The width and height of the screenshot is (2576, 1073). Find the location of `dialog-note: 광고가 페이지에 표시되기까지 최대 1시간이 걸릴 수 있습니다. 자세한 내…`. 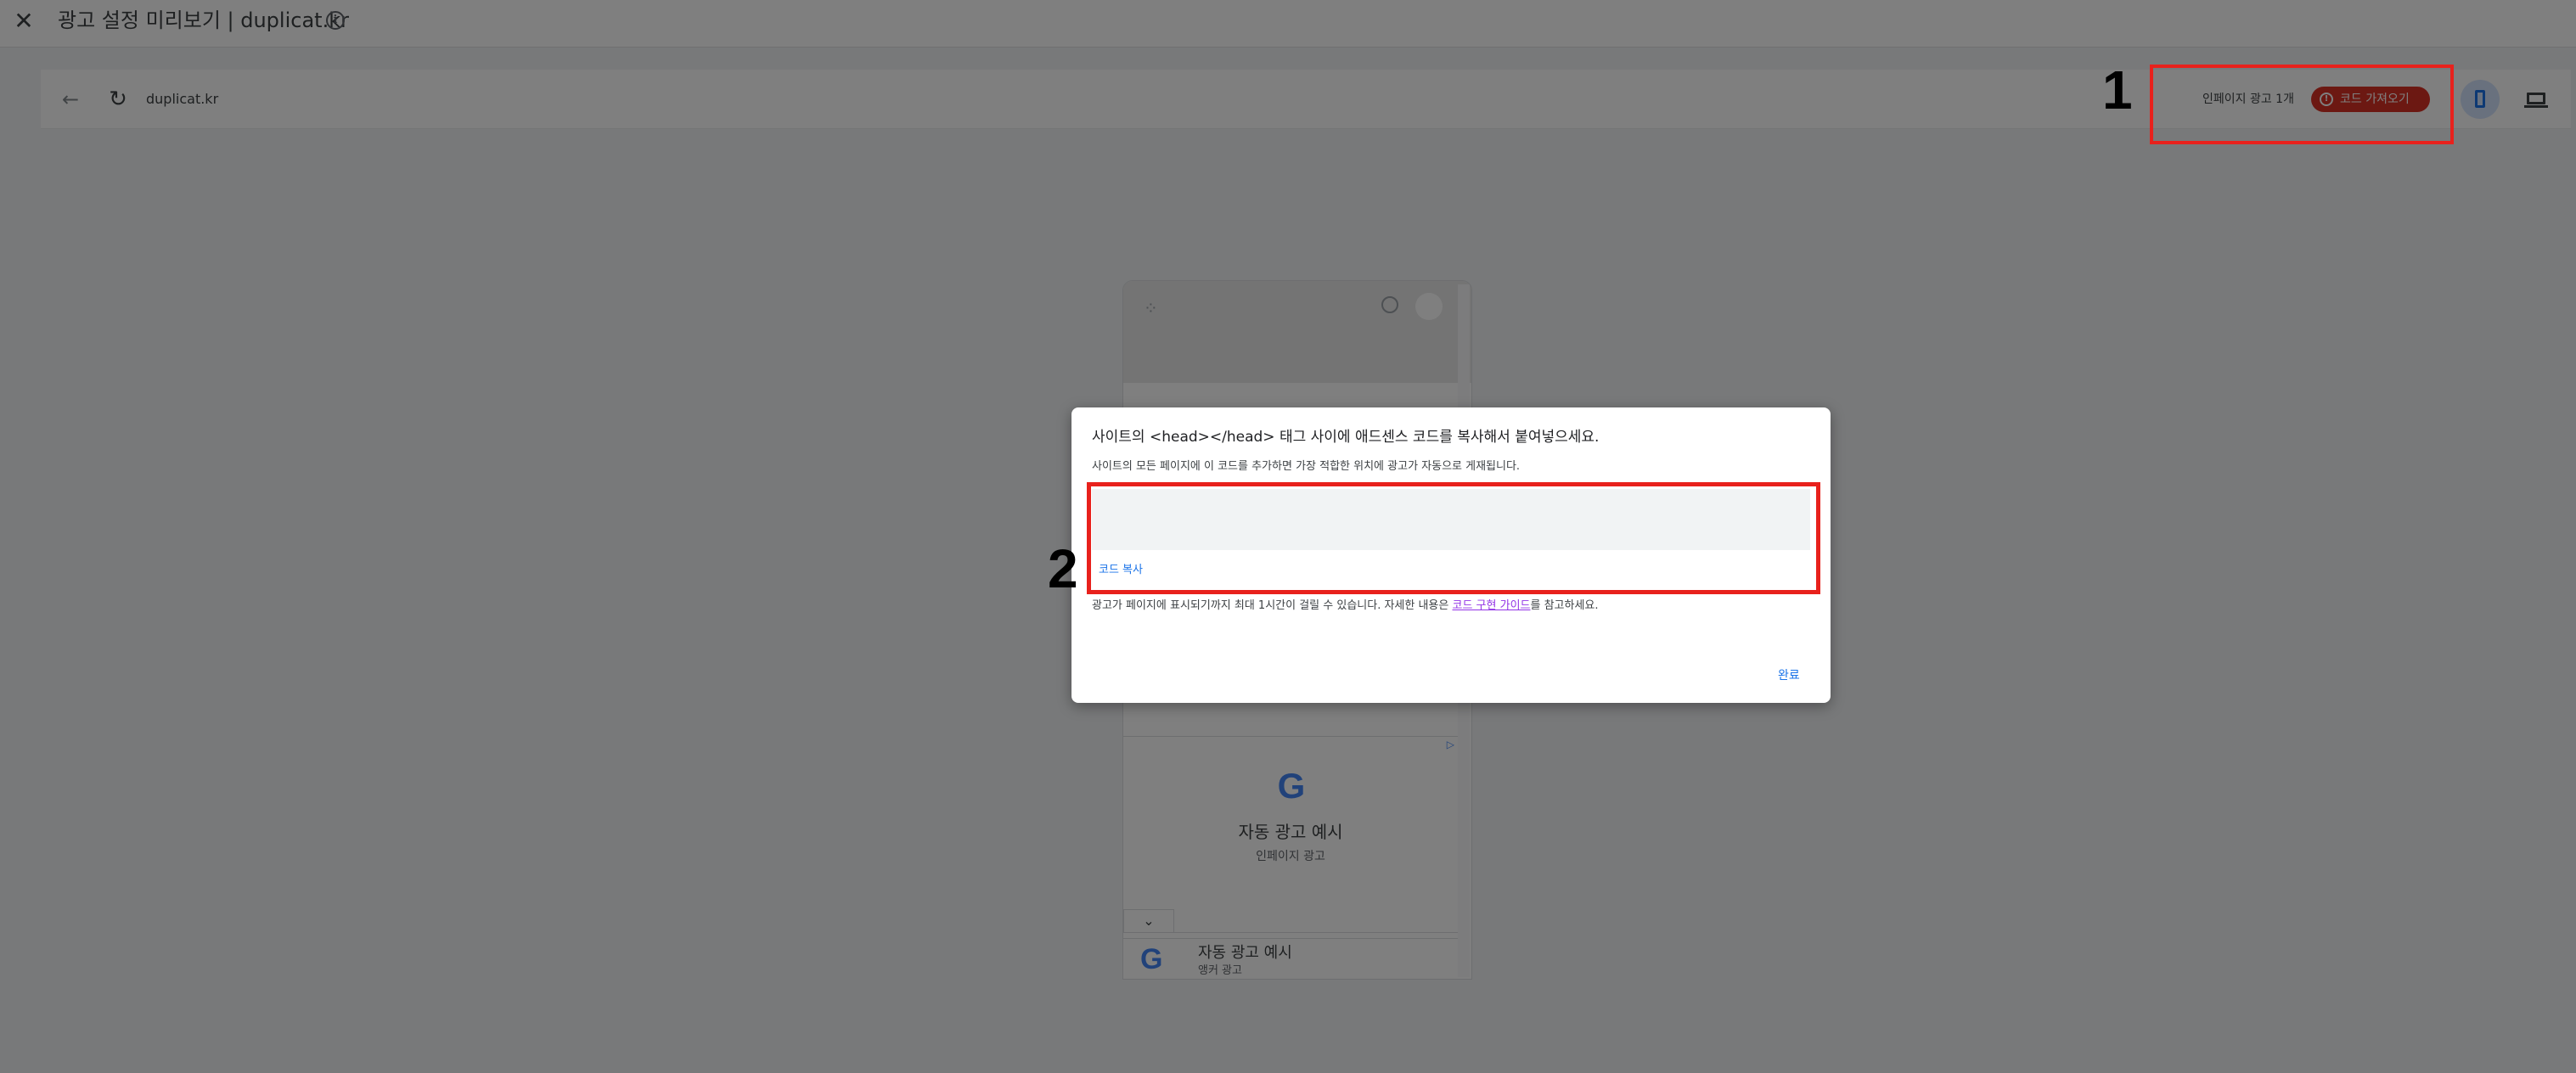

dialog-note: 광고가 페이지에 표시되기까지 최대 1시간이 걸릴 수 있습니다. 자세한 내… is located at coordinates (1345, 606).